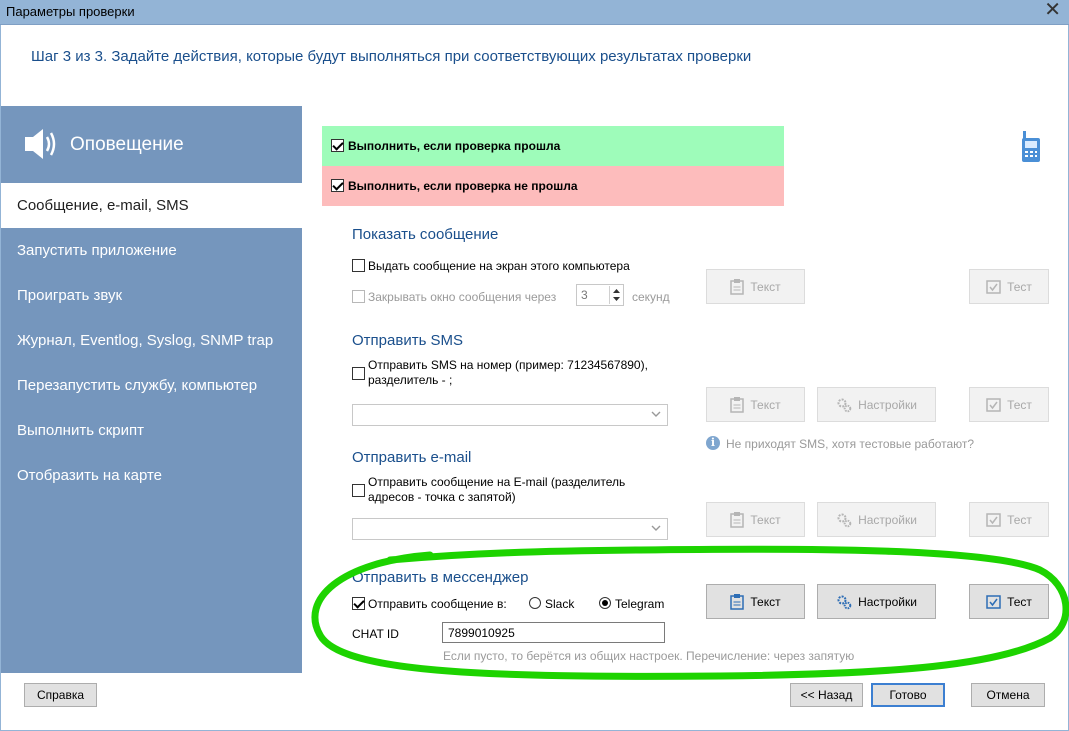 The width and height of the screenshot is (1069, 731). Describe the element at coordinates (850, 444) in the screenshot. I see `sms-hint-link: Не приходят SMS, хотя тестовые работают?` at that location.